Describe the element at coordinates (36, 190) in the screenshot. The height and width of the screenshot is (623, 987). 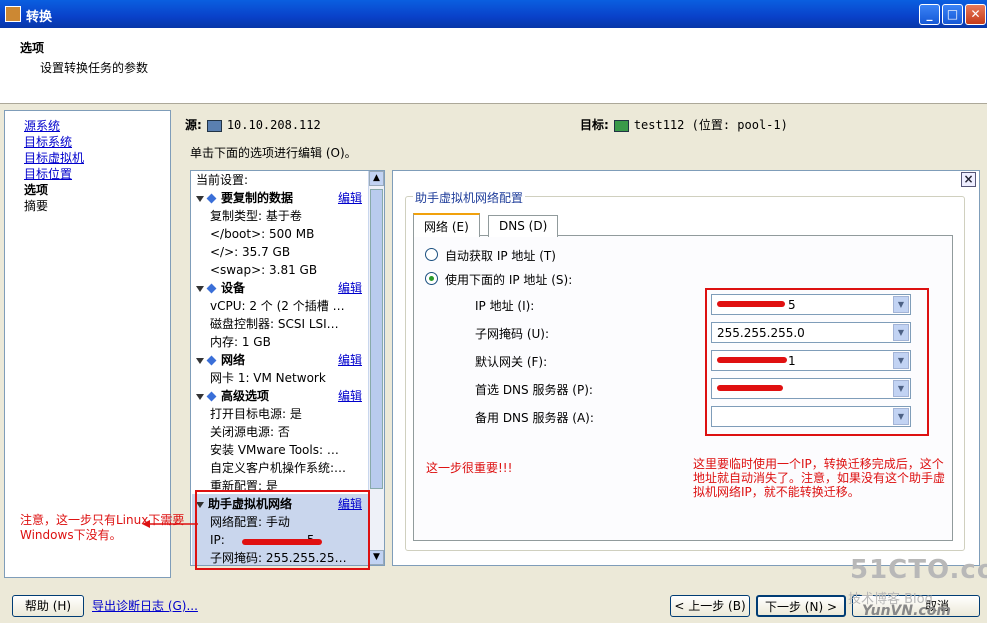
I see `nav-item-options: 选项` at that location.